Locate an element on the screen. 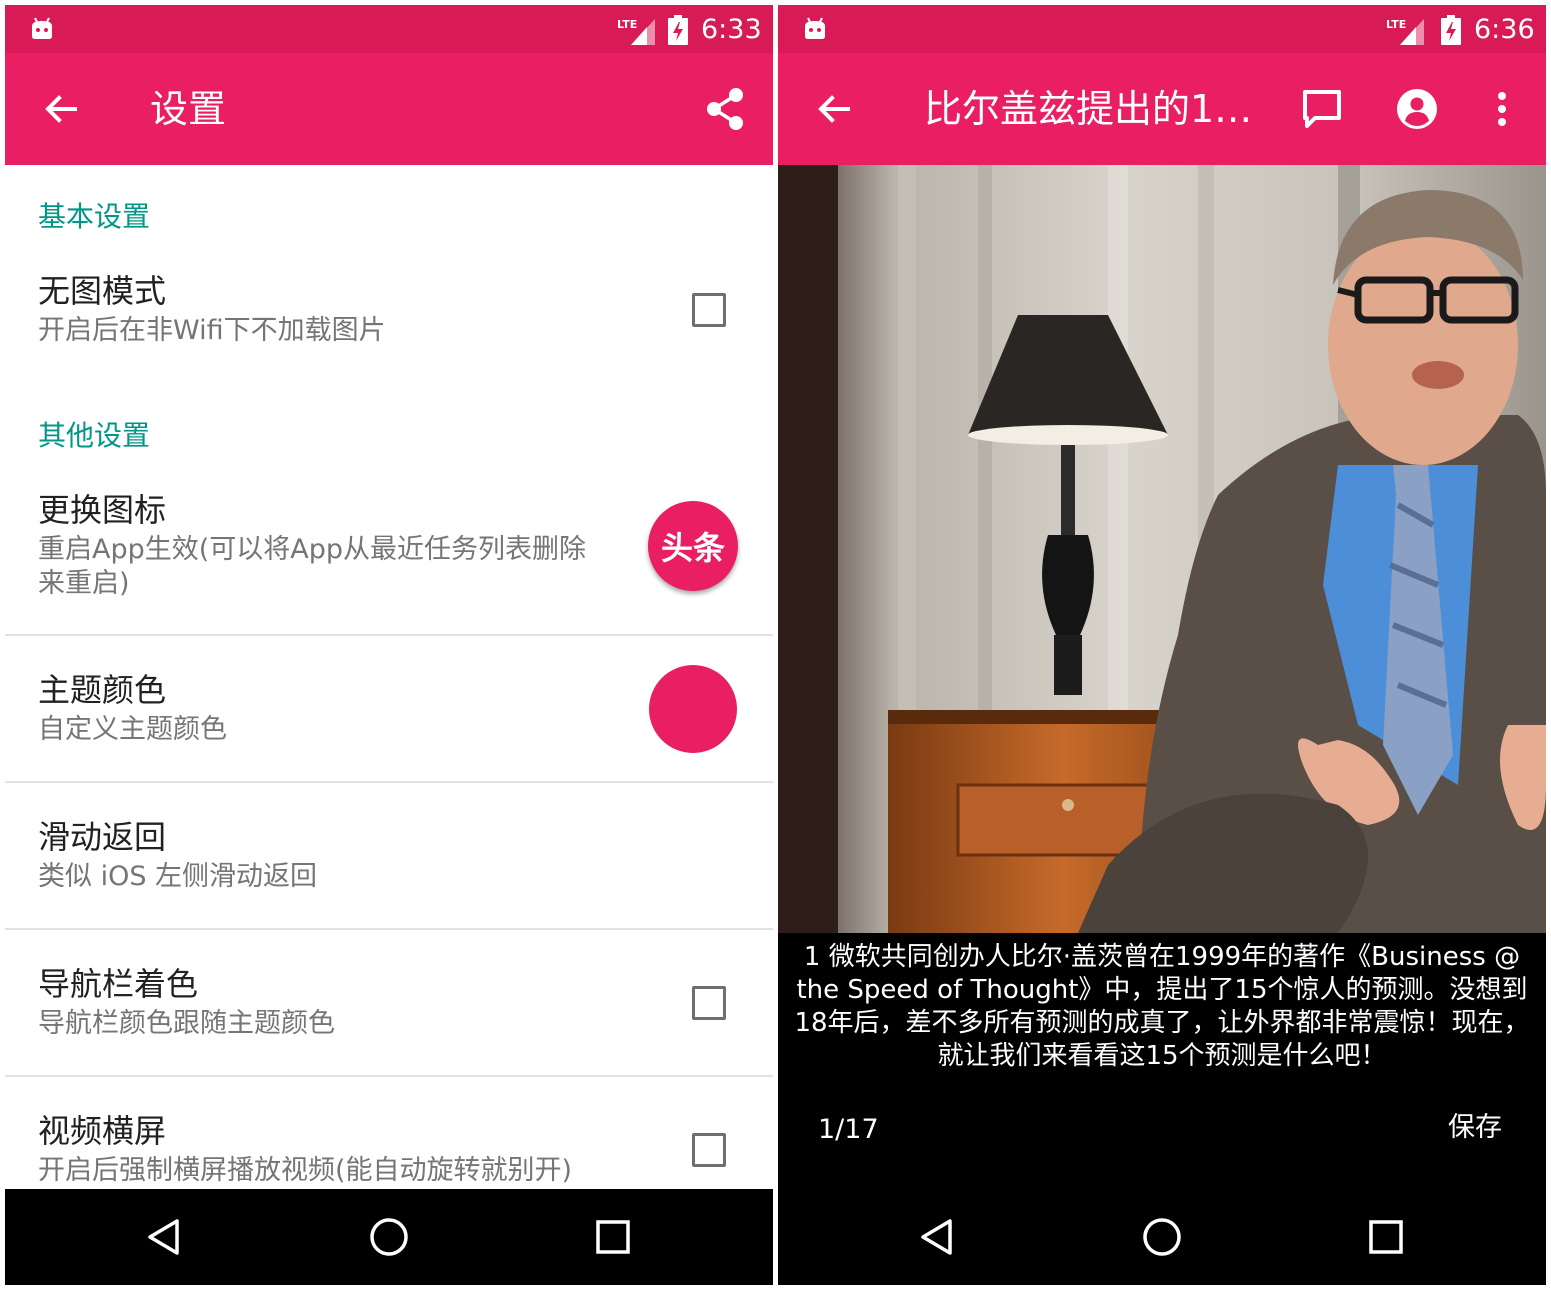 The width and height of the screenshot is (1551, 1290). pref-title: 滑动返回 is located at coordinates (102, 837).